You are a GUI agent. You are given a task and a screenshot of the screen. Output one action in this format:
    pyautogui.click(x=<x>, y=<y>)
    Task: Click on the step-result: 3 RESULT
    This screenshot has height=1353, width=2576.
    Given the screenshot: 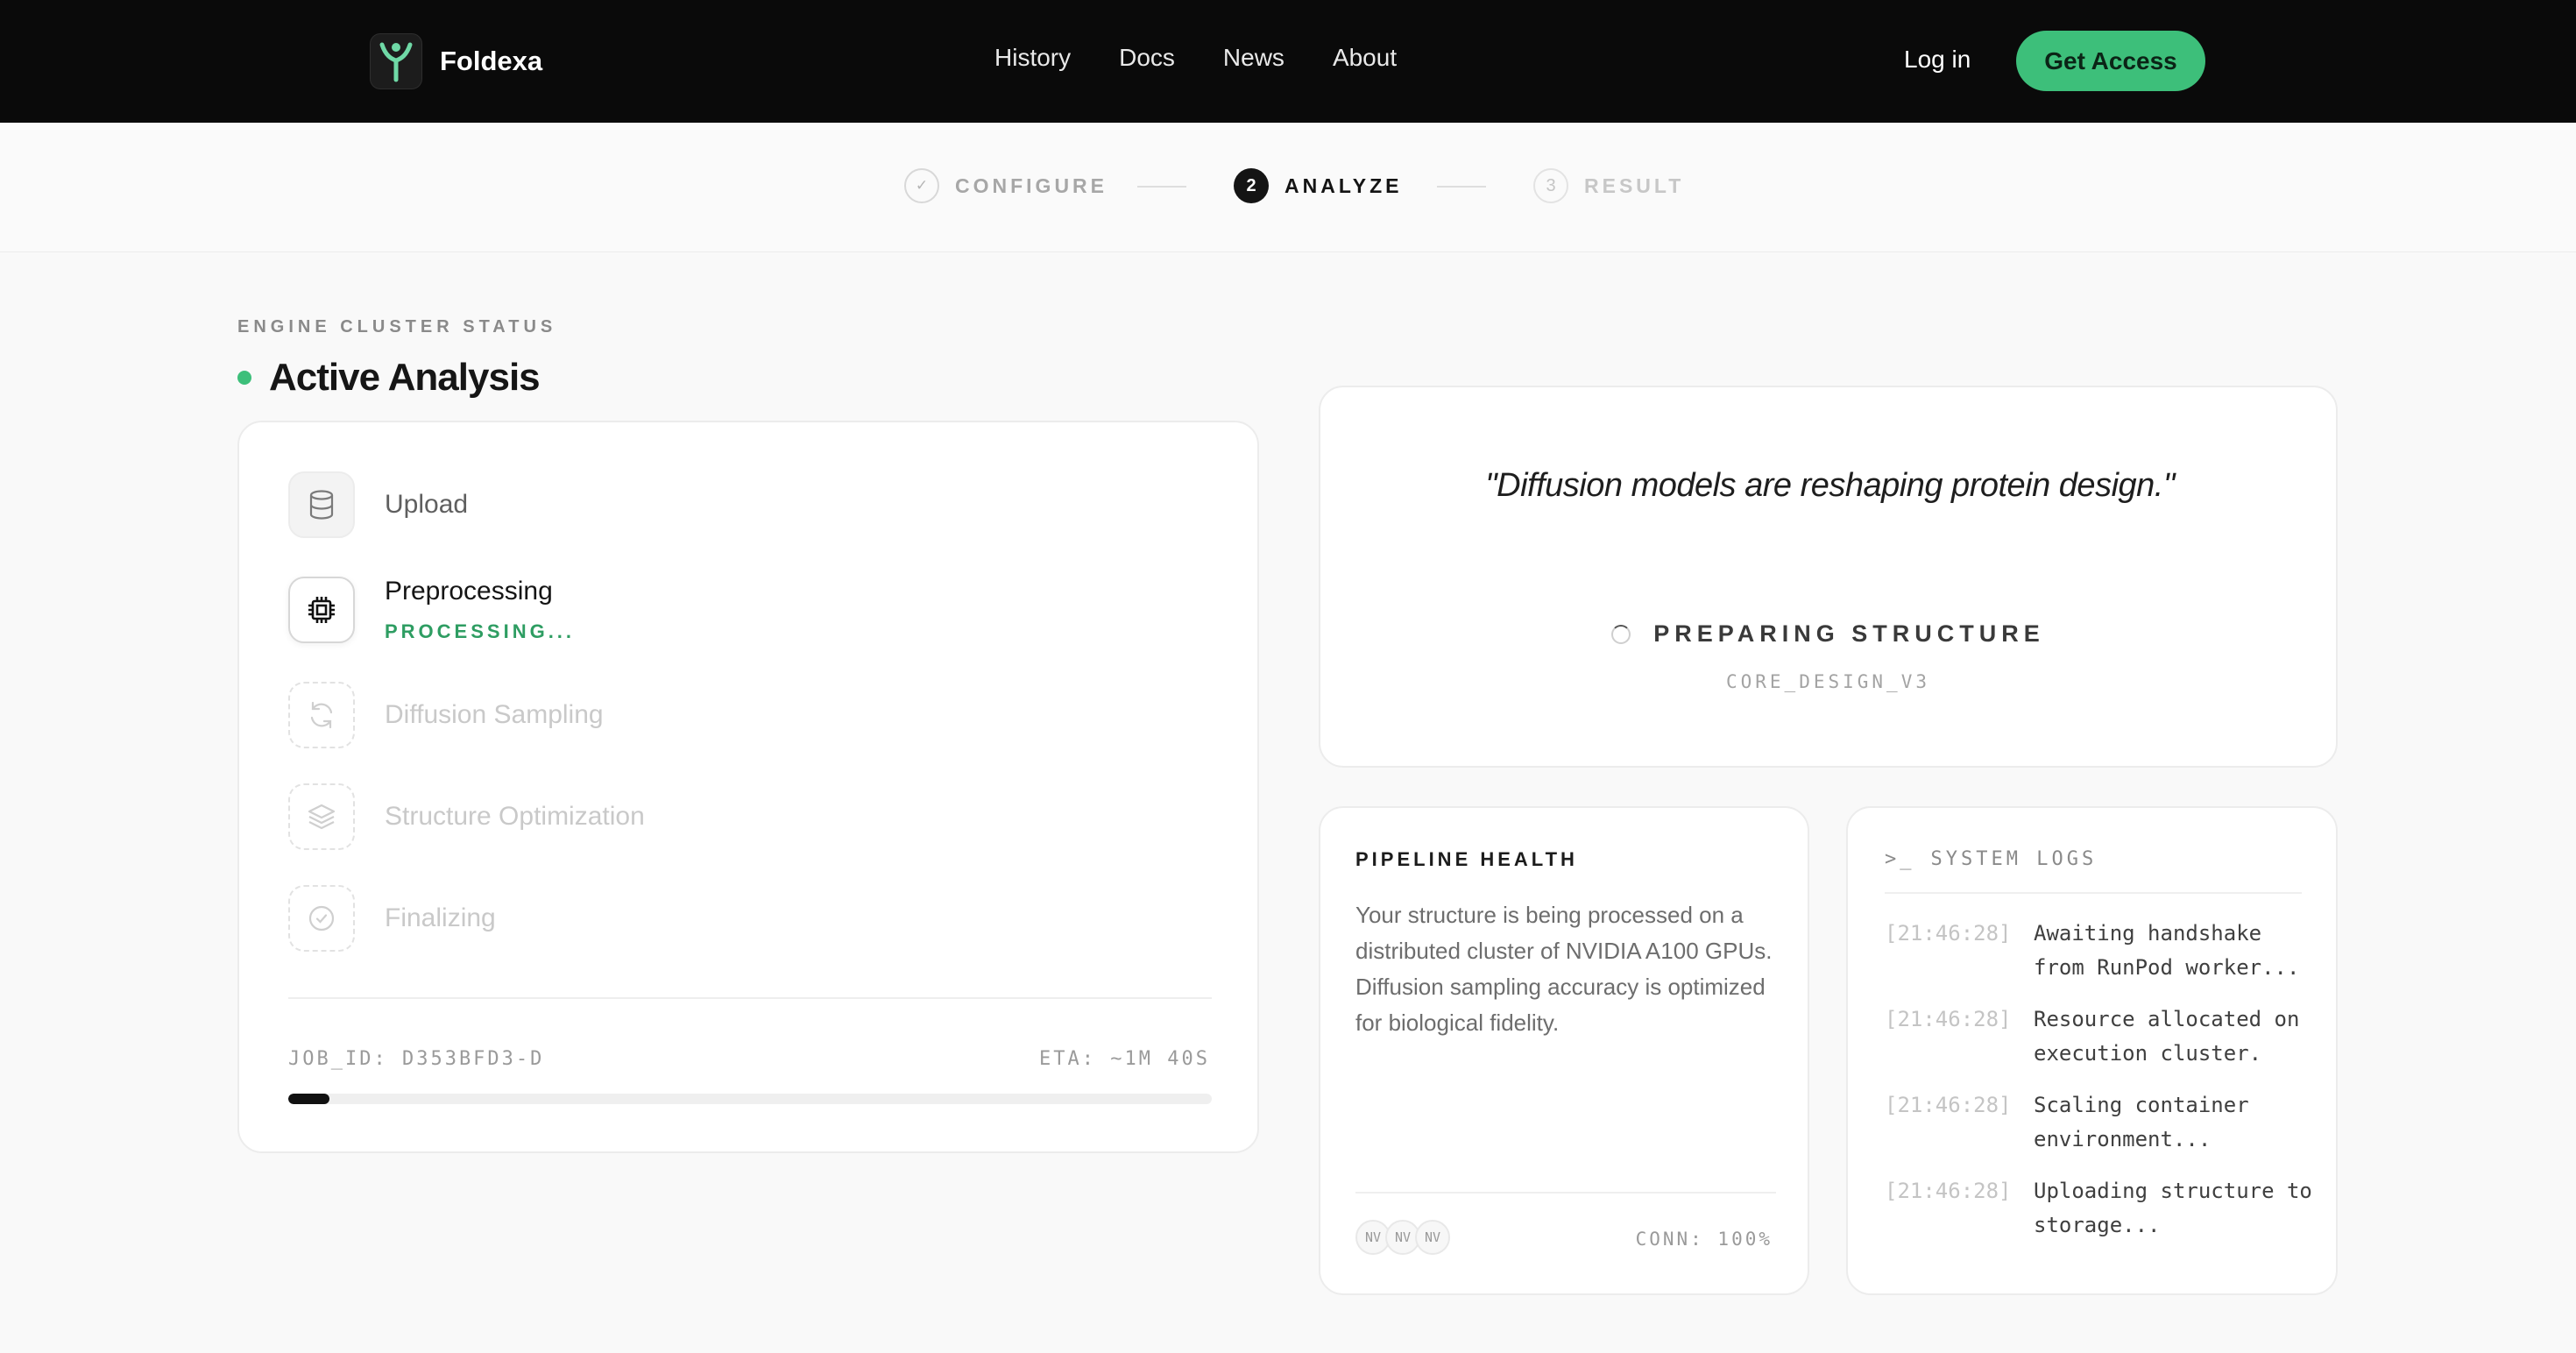 What is the action you would take?
    pyautogui.click(x=1608, y=185)
    